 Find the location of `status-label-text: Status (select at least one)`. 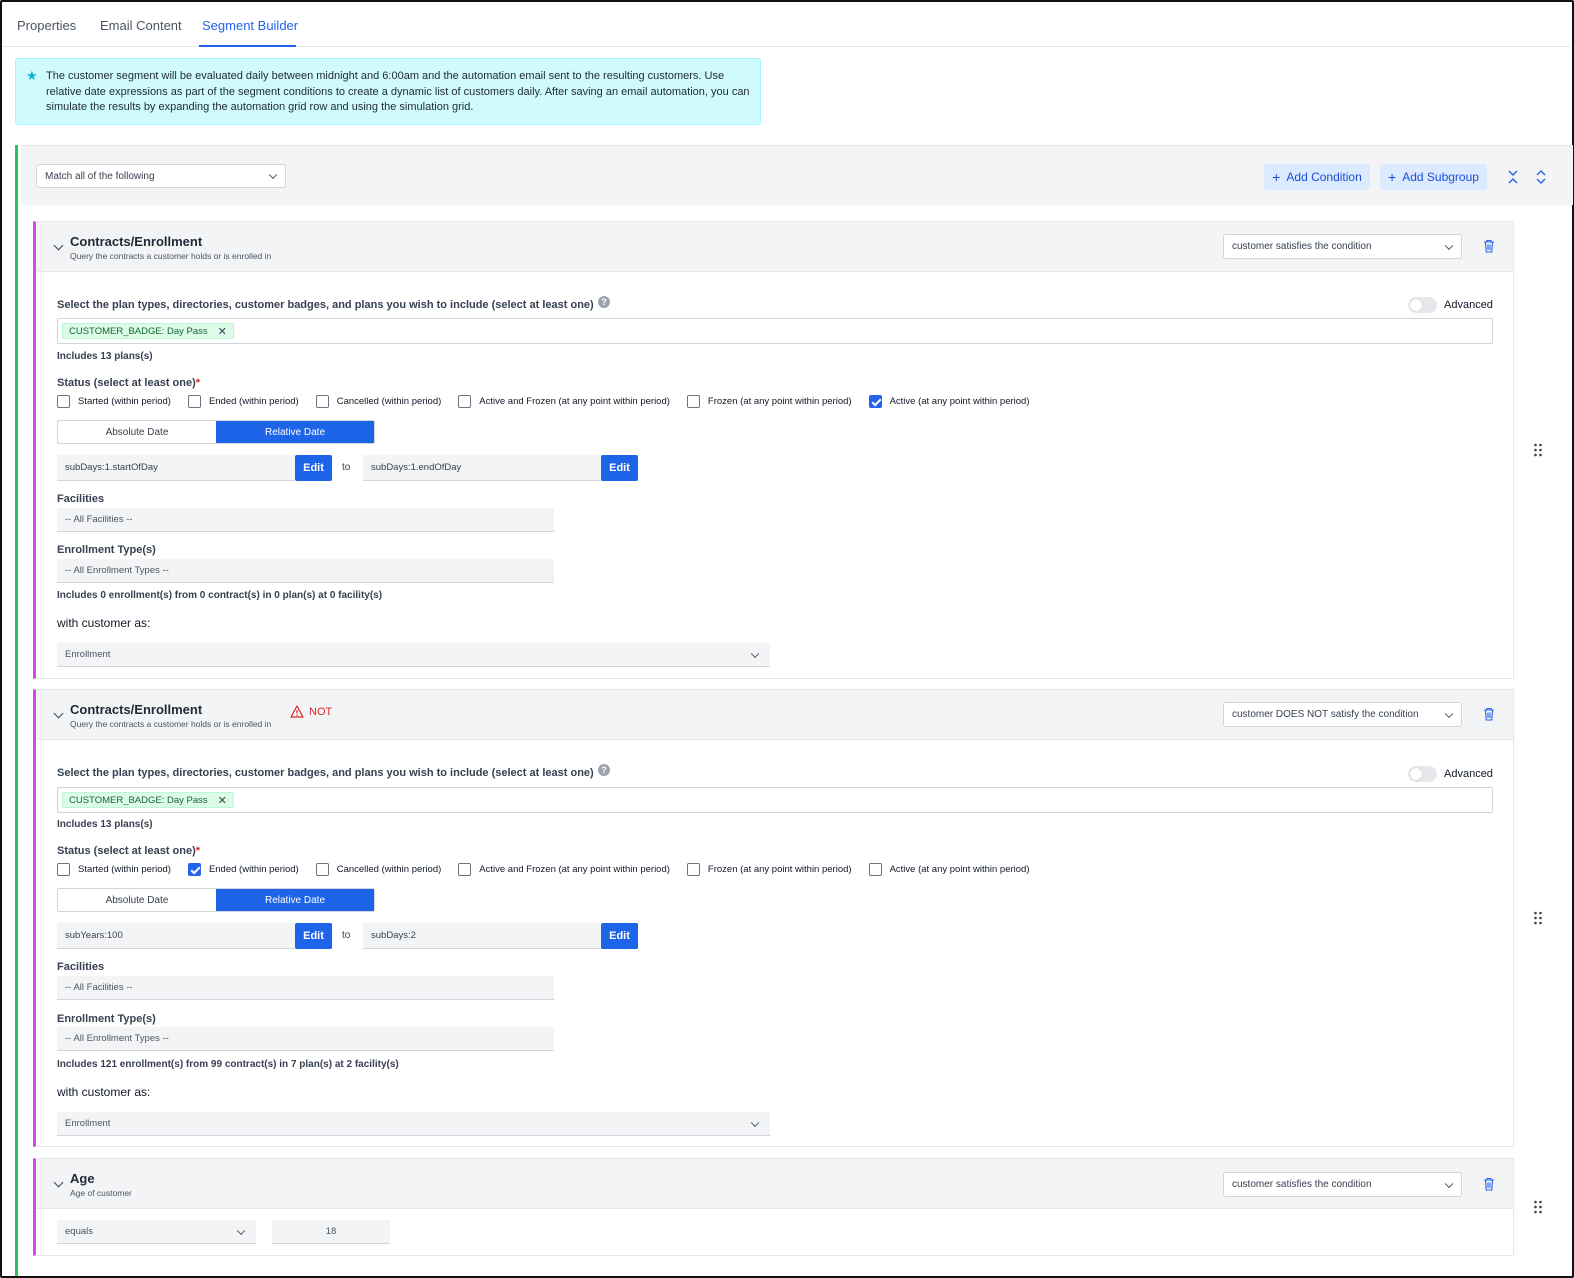

status-label-text: Status (select at least one) is located at coordinates (126, 383).